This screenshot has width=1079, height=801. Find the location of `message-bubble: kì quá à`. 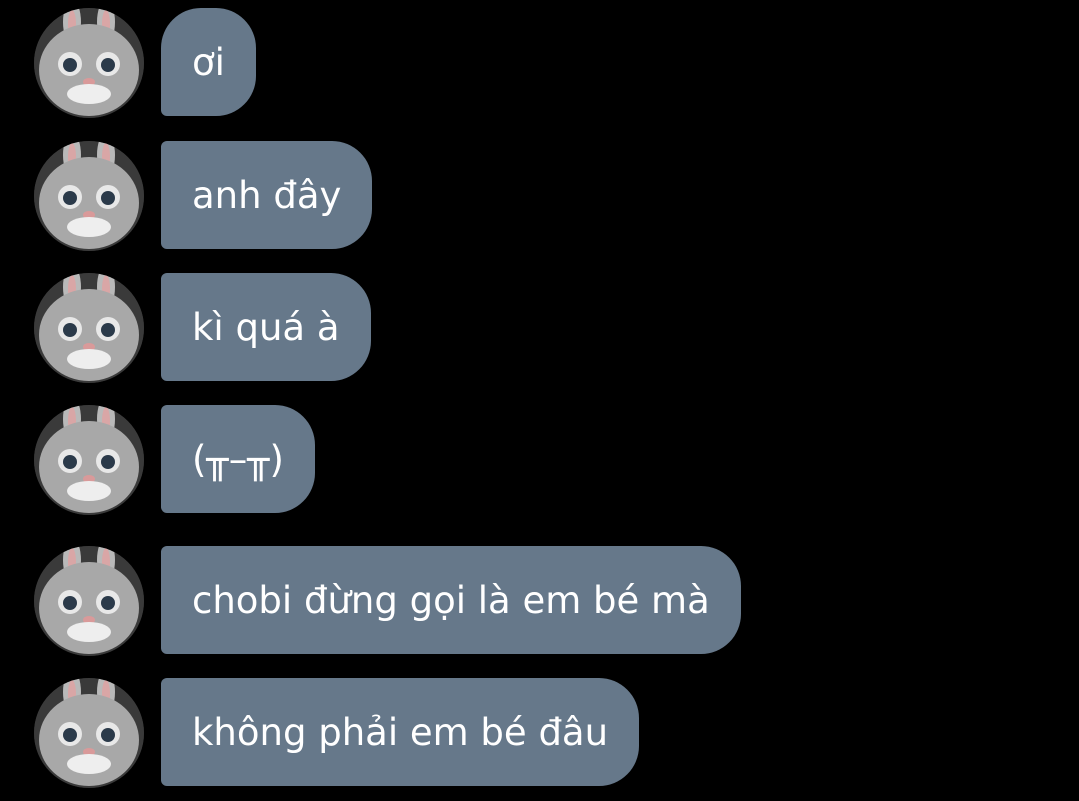

message-bubble: kì quá à is located at coordinates (266, 327).